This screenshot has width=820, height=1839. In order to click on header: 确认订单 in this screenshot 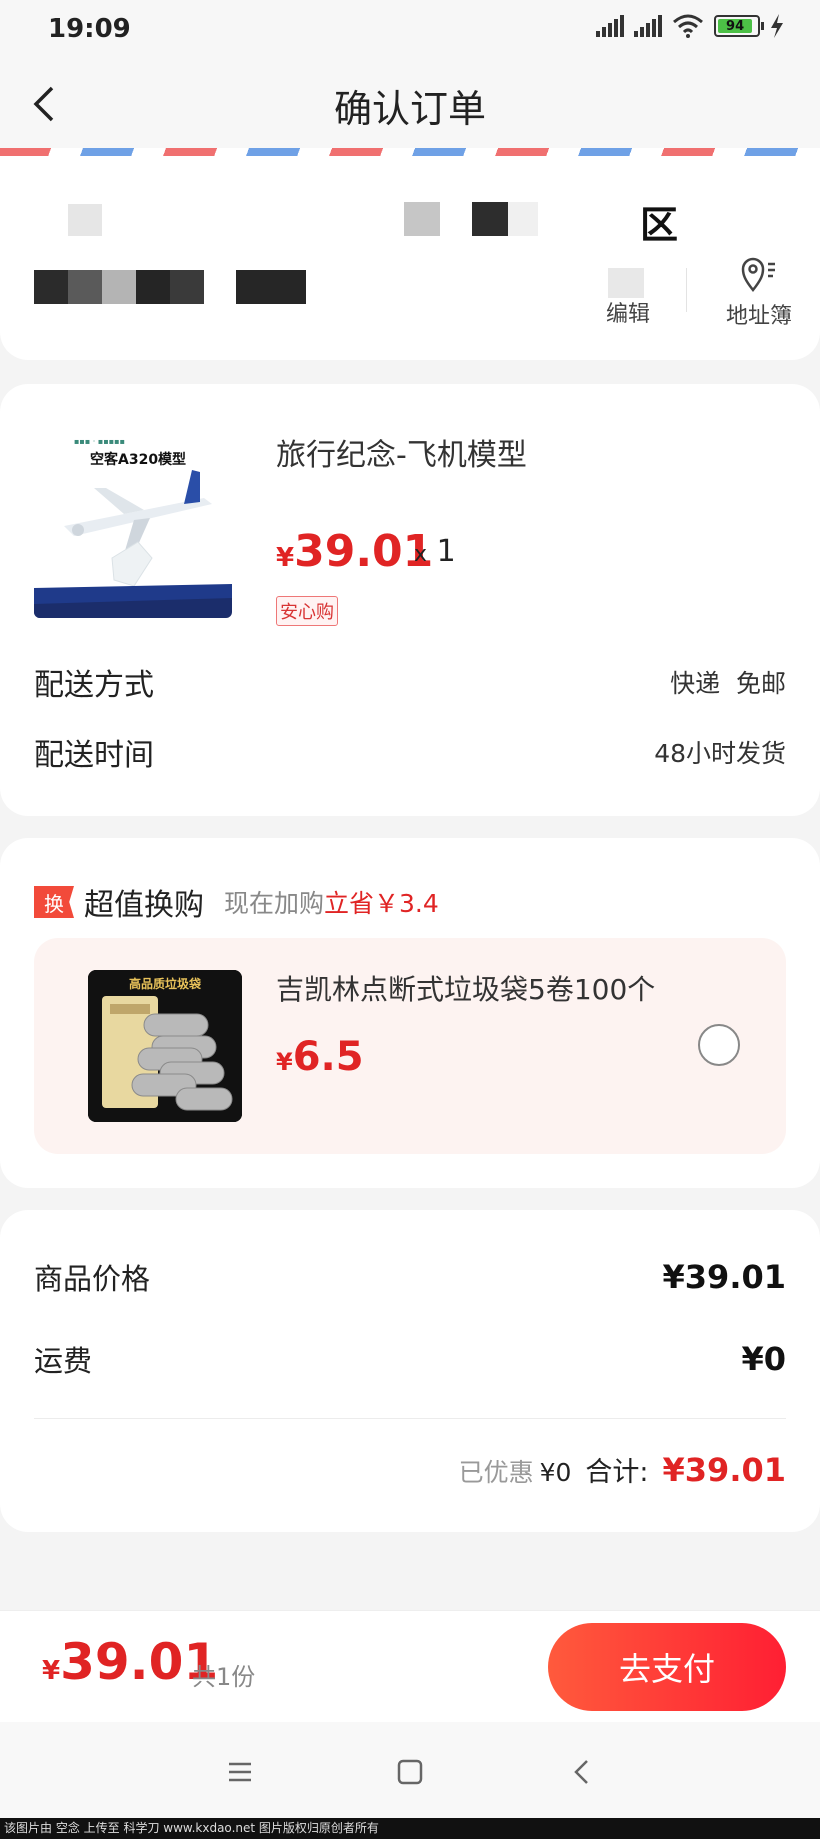, I will do `click(410, 104)`.